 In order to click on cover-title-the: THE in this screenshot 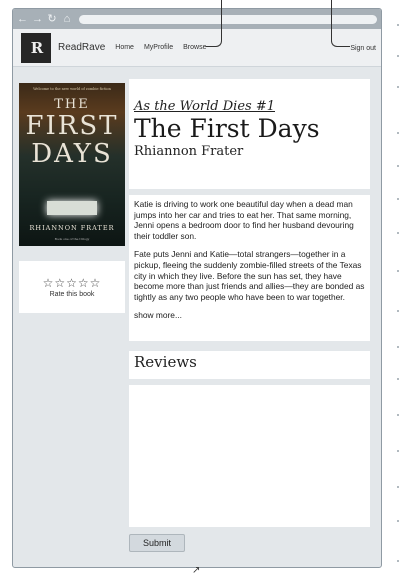, I will do `click(72, 104)`.